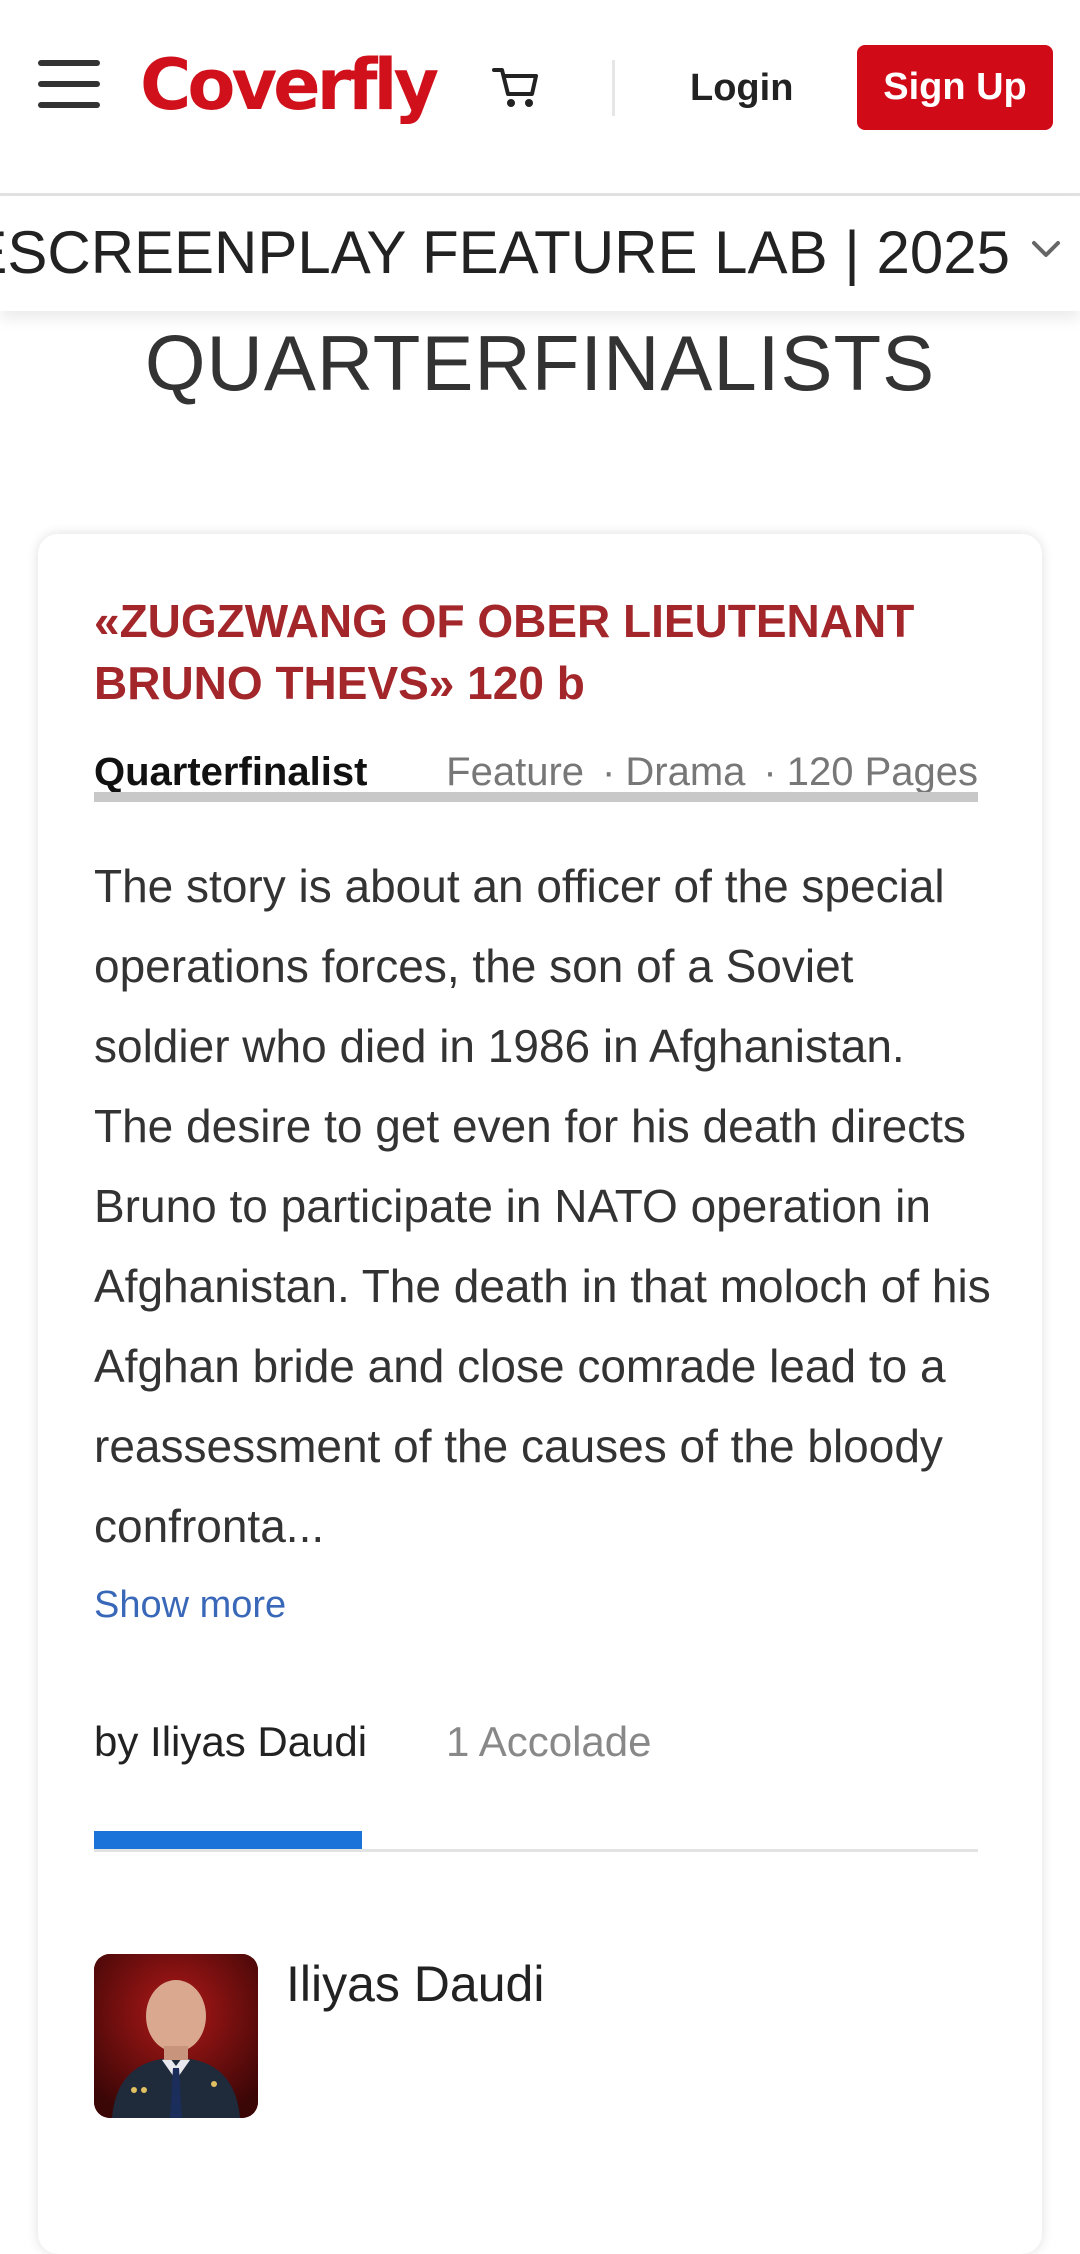 This screenshot has width=1080, height=2254. I want to click on signup-button: Sign Up, so click(955, 87).